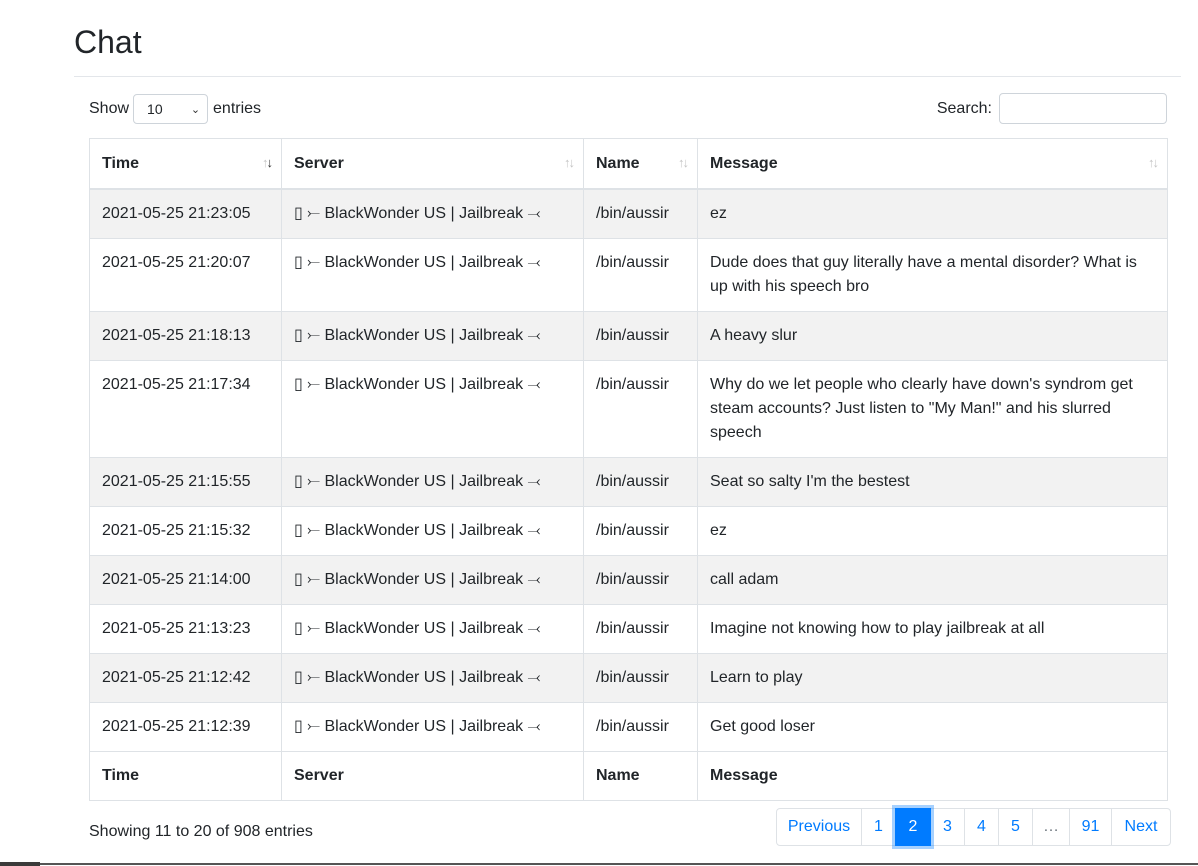 Image resolution: width=1198 pixels, height=866 pixels. Describe the element at coordinates (932, 336) in the screenshot. I see `cell-message: A heavy slur` at that location.